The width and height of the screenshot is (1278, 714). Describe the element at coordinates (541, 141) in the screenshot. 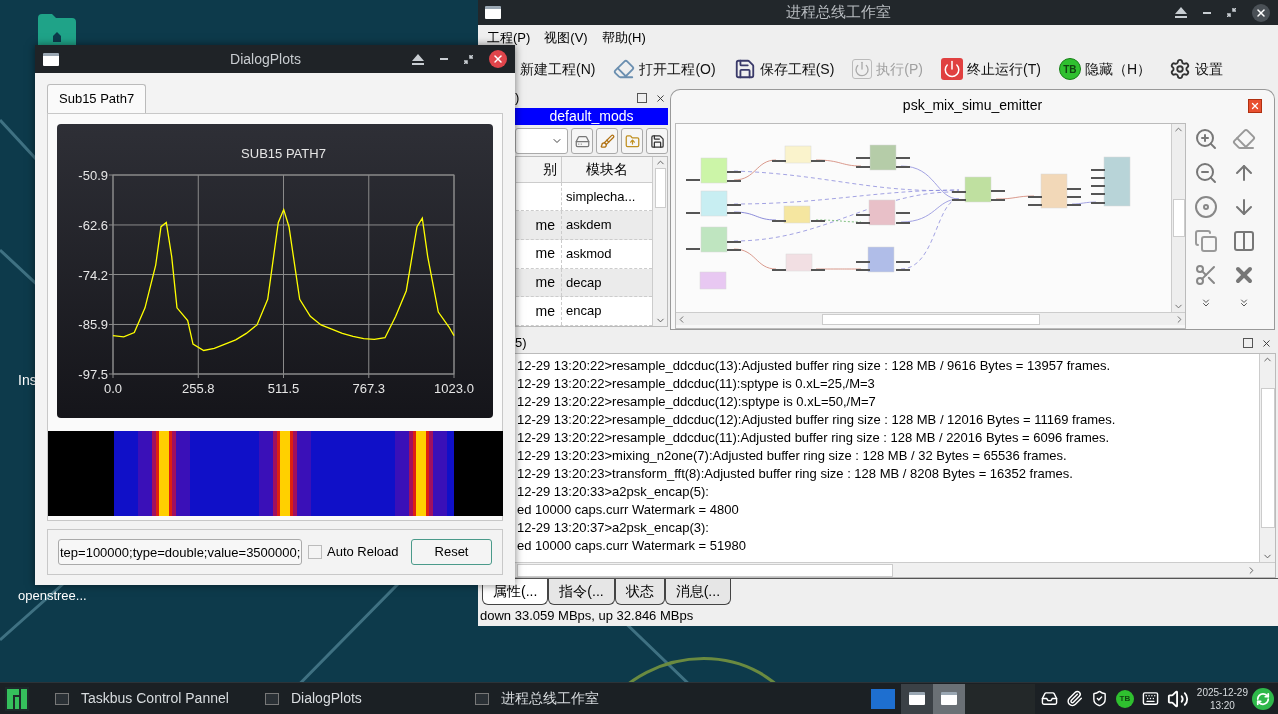

I see `library-dropdown` at that location.